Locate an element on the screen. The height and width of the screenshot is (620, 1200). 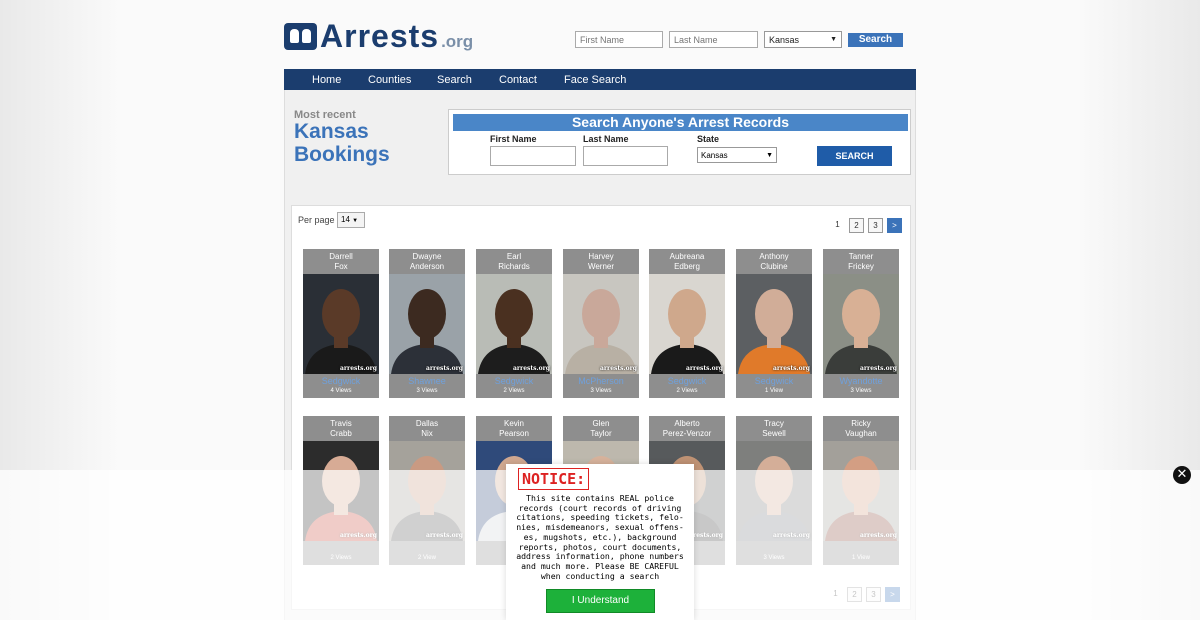
state-select: Kansas ▼ is located at coordinates (737, 155).